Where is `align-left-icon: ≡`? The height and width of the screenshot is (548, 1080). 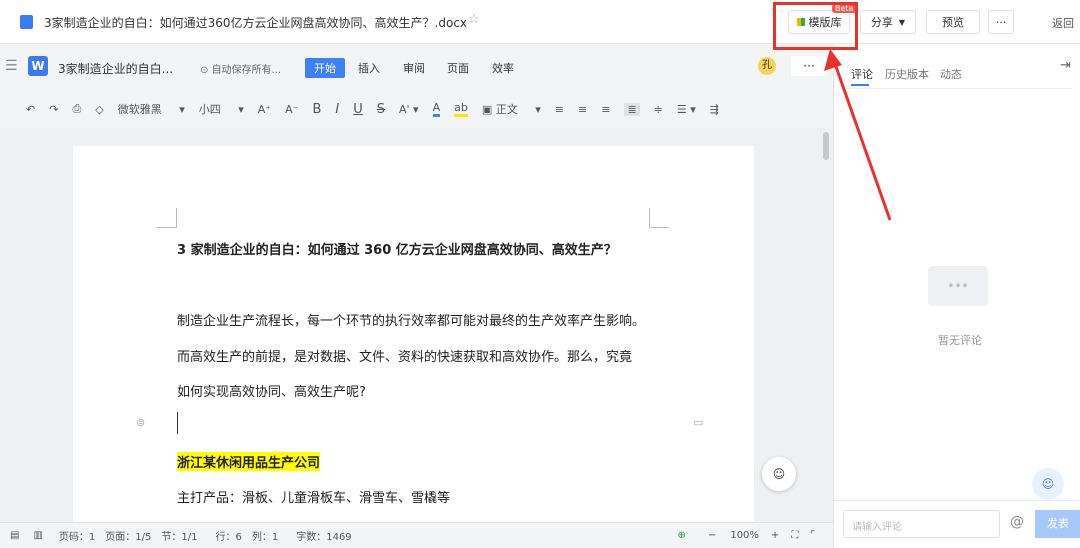
align-left-icon: ≡ is located at coordinates (559, 109).